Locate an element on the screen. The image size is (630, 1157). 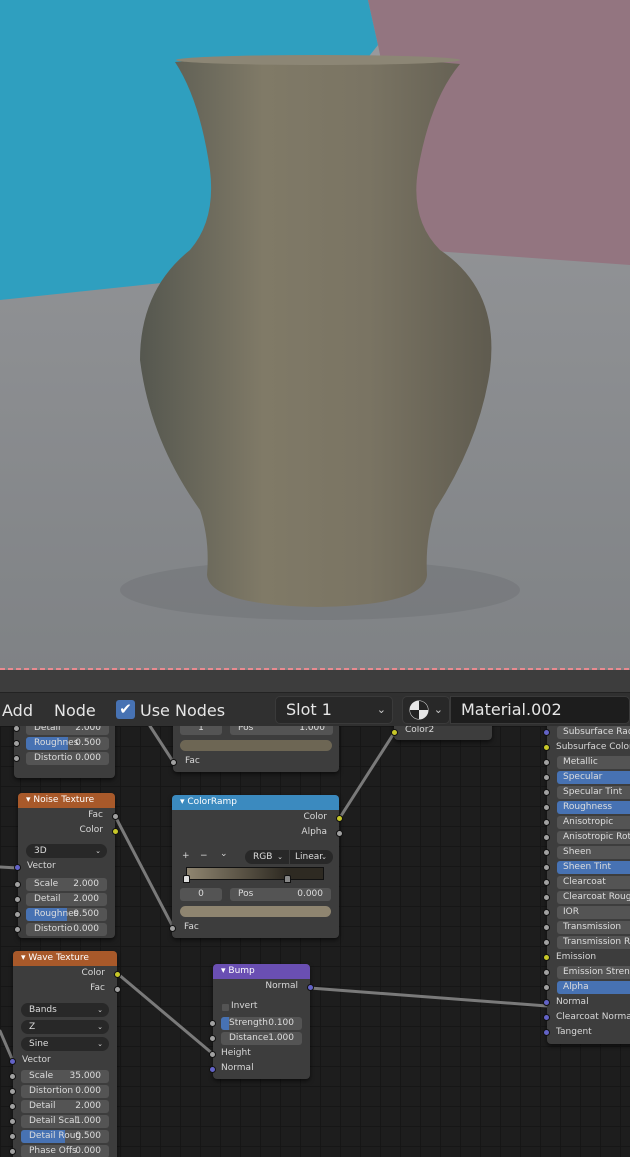
material-browse-button: ⌄ is located at coordinates (426, 710).